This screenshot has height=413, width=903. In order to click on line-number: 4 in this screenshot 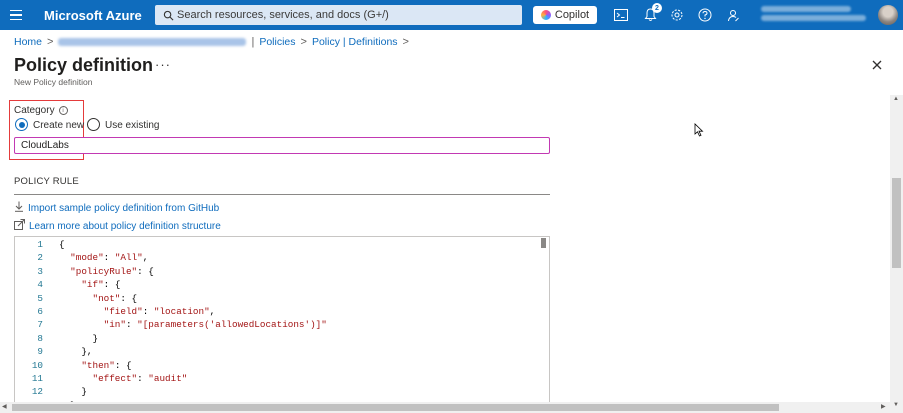, I will do `click(40, 285)`.